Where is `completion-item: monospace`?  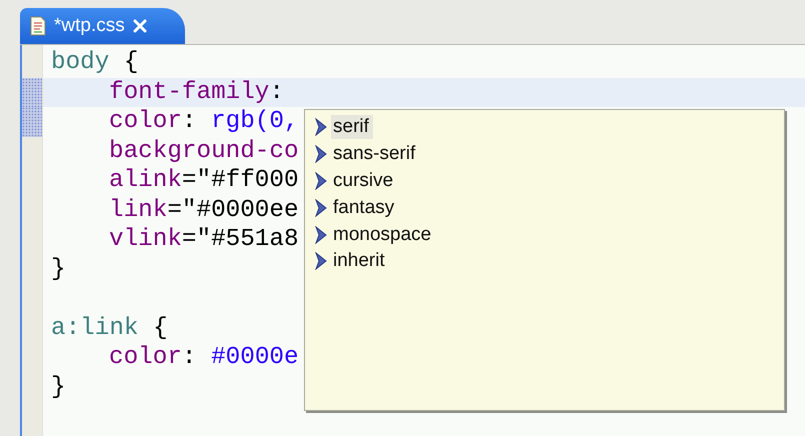 completion-item: monospace is located at coordinates (383, 234).